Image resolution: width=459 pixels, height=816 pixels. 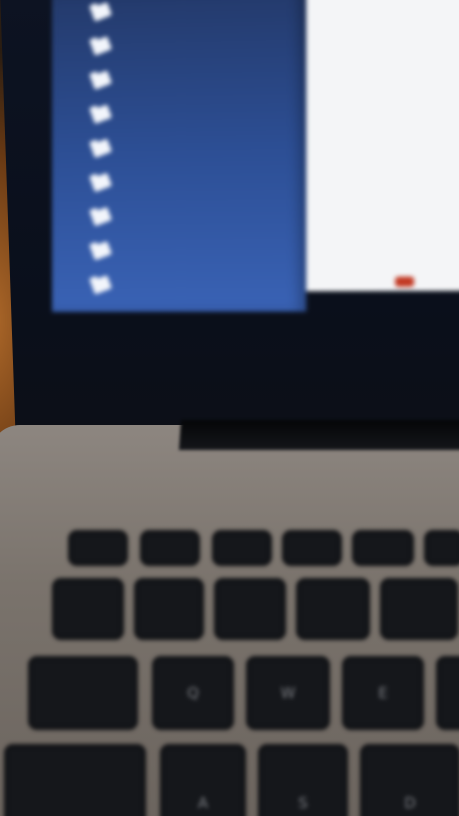 What do you see at coordinates (203, 803) in the screenshot?
I see `key-label: A` at bounding box center [203, 803].